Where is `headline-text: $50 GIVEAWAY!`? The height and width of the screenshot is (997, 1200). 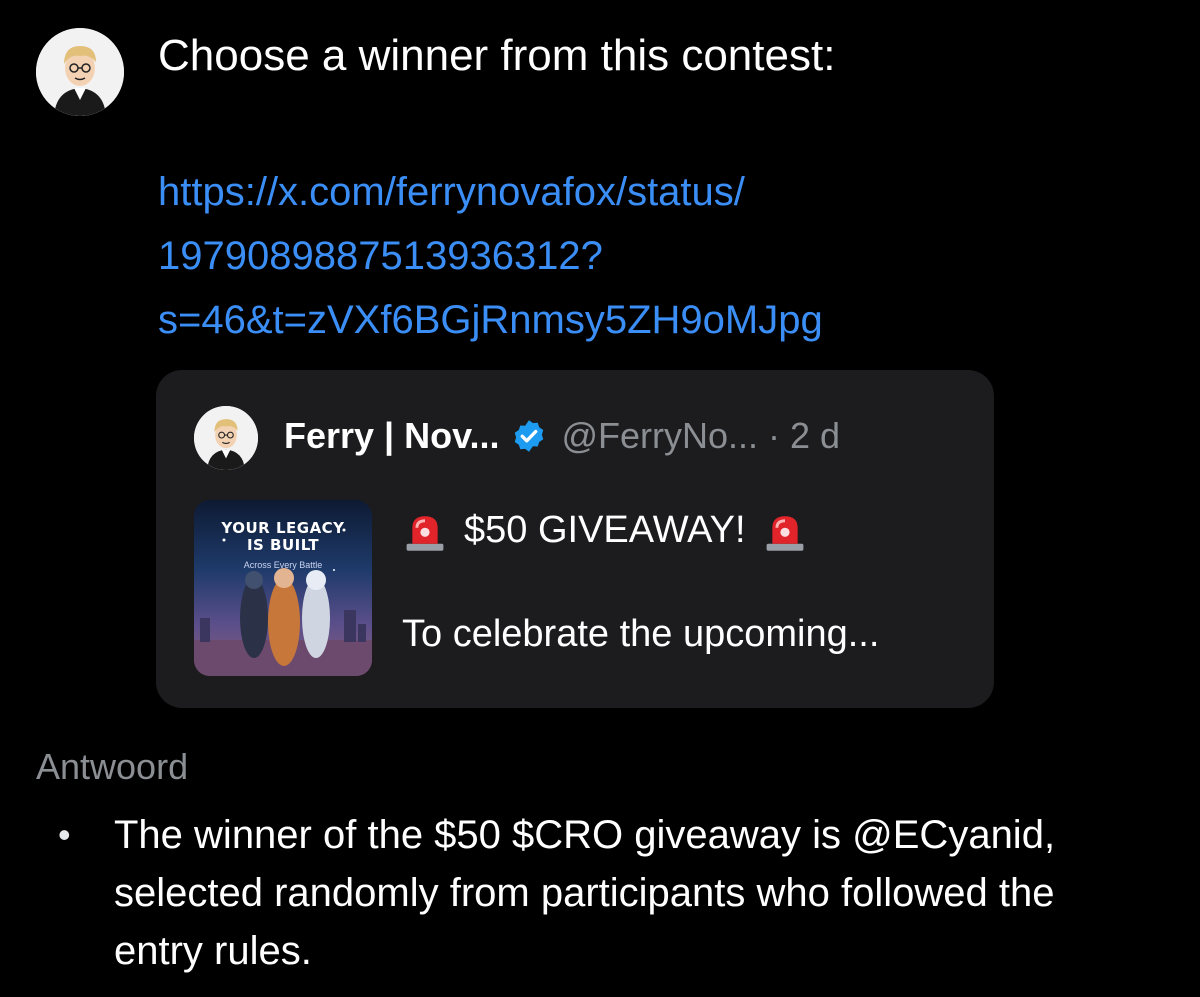
headline-text: $50 GIVEAWAY! is located at coordinates (605, 530).